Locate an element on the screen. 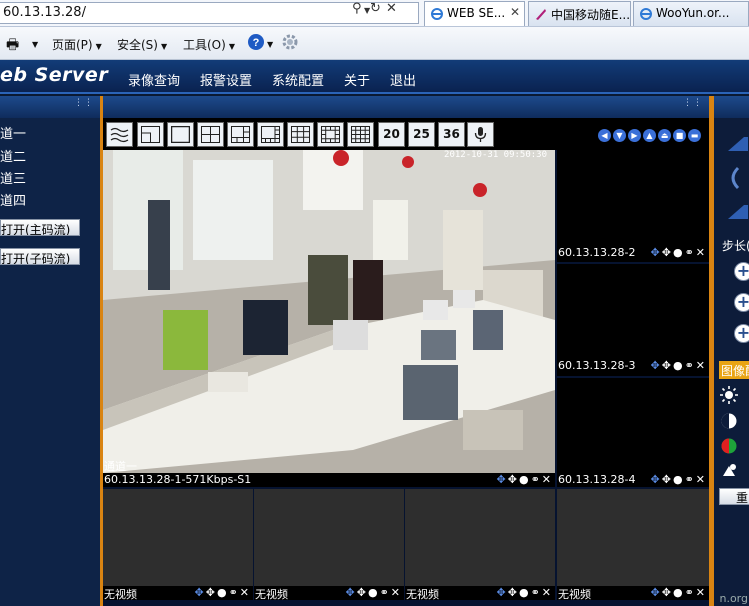 Image resolution: width=749 pixels, height=606 pixels. menu-alarm-settings: 报警设置 is located at coordinates (226, 79).